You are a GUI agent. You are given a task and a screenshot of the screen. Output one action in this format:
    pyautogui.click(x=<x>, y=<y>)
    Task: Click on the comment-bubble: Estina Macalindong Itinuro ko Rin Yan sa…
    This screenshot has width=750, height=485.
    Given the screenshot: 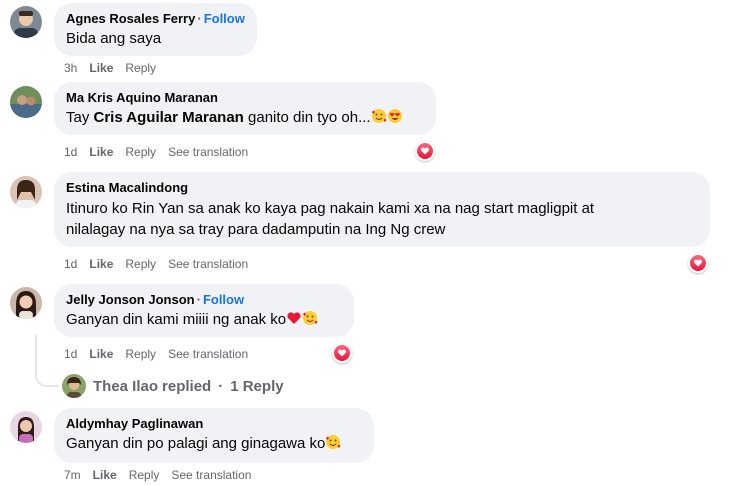 What is the action you would take?
    pyautogui.click(x=382, y=209)
    